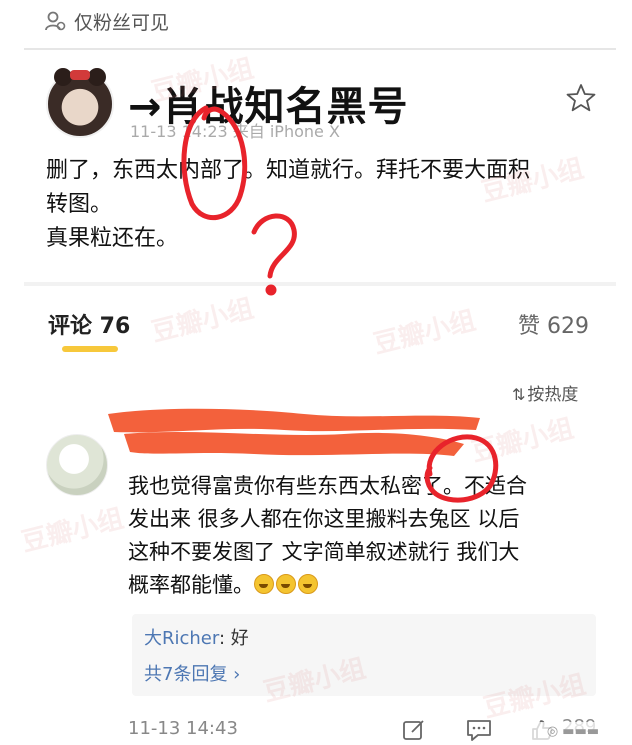  Describe the element at coordinates (90, 349) in the screenshot. I see `active-tab-indicator` at that location.